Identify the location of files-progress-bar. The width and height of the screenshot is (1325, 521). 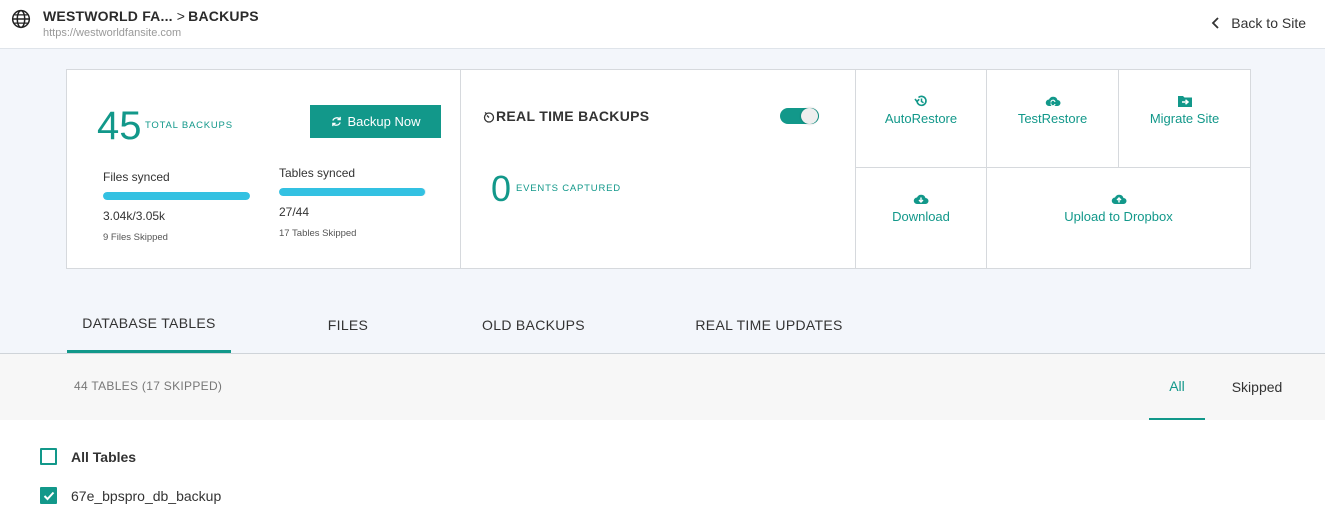
(176, 196).